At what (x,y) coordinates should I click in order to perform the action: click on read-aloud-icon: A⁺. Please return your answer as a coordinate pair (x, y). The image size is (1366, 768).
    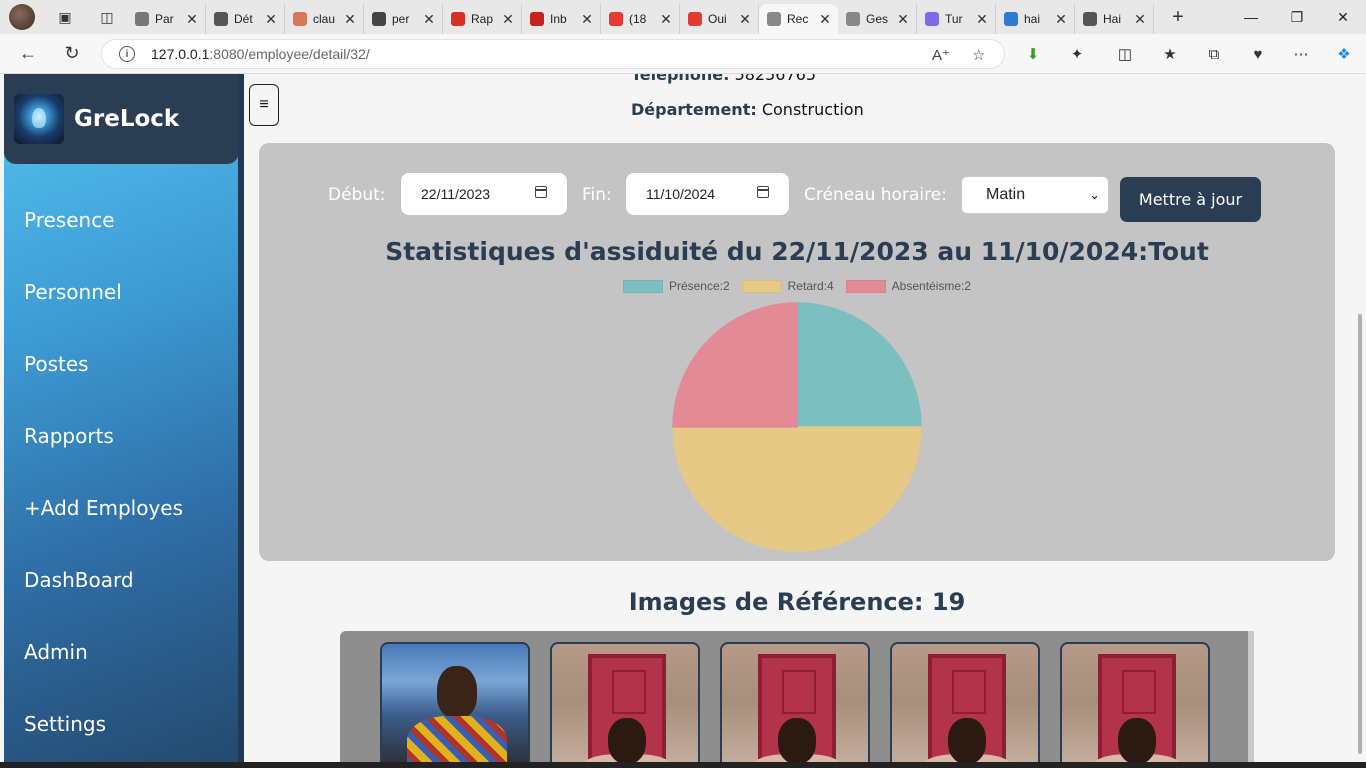
    Looking at the image, I should click on (941, 55).